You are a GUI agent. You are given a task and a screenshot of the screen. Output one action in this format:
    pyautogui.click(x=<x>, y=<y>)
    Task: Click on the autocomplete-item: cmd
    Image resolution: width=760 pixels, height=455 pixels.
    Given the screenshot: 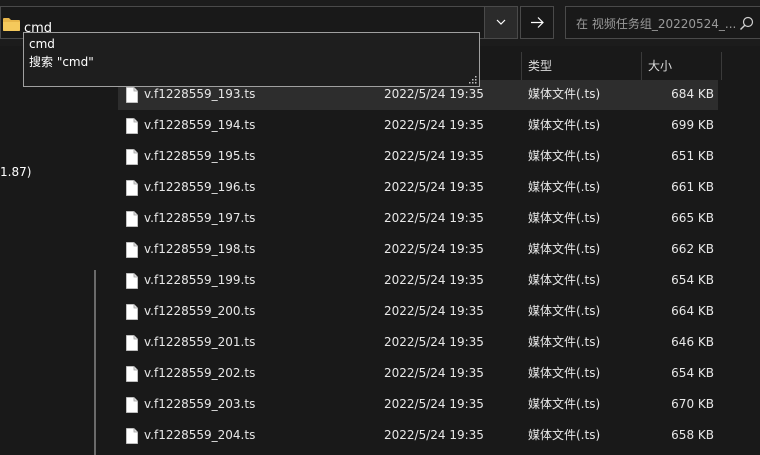 What is the action you would take?
    pyautogui.click(x=42, y=44)
    